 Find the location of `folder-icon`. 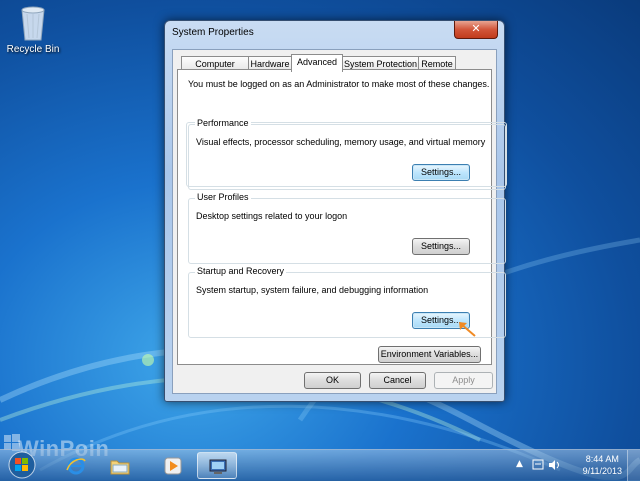

folder-icon is located at coordinates (120, 467).